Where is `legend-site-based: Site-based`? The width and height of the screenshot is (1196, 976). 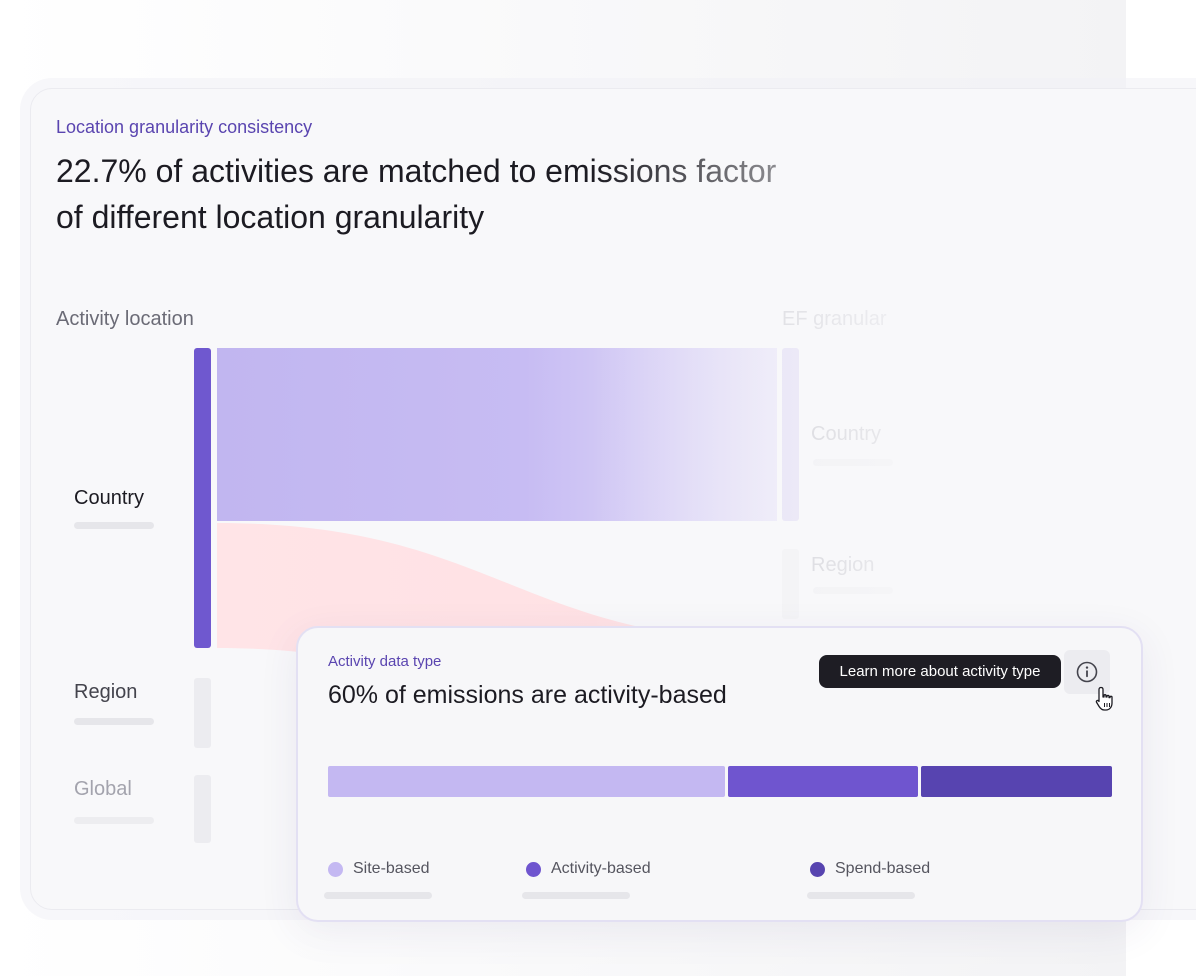 legend-site-based: Site-based is located at coordinates (379, 869).